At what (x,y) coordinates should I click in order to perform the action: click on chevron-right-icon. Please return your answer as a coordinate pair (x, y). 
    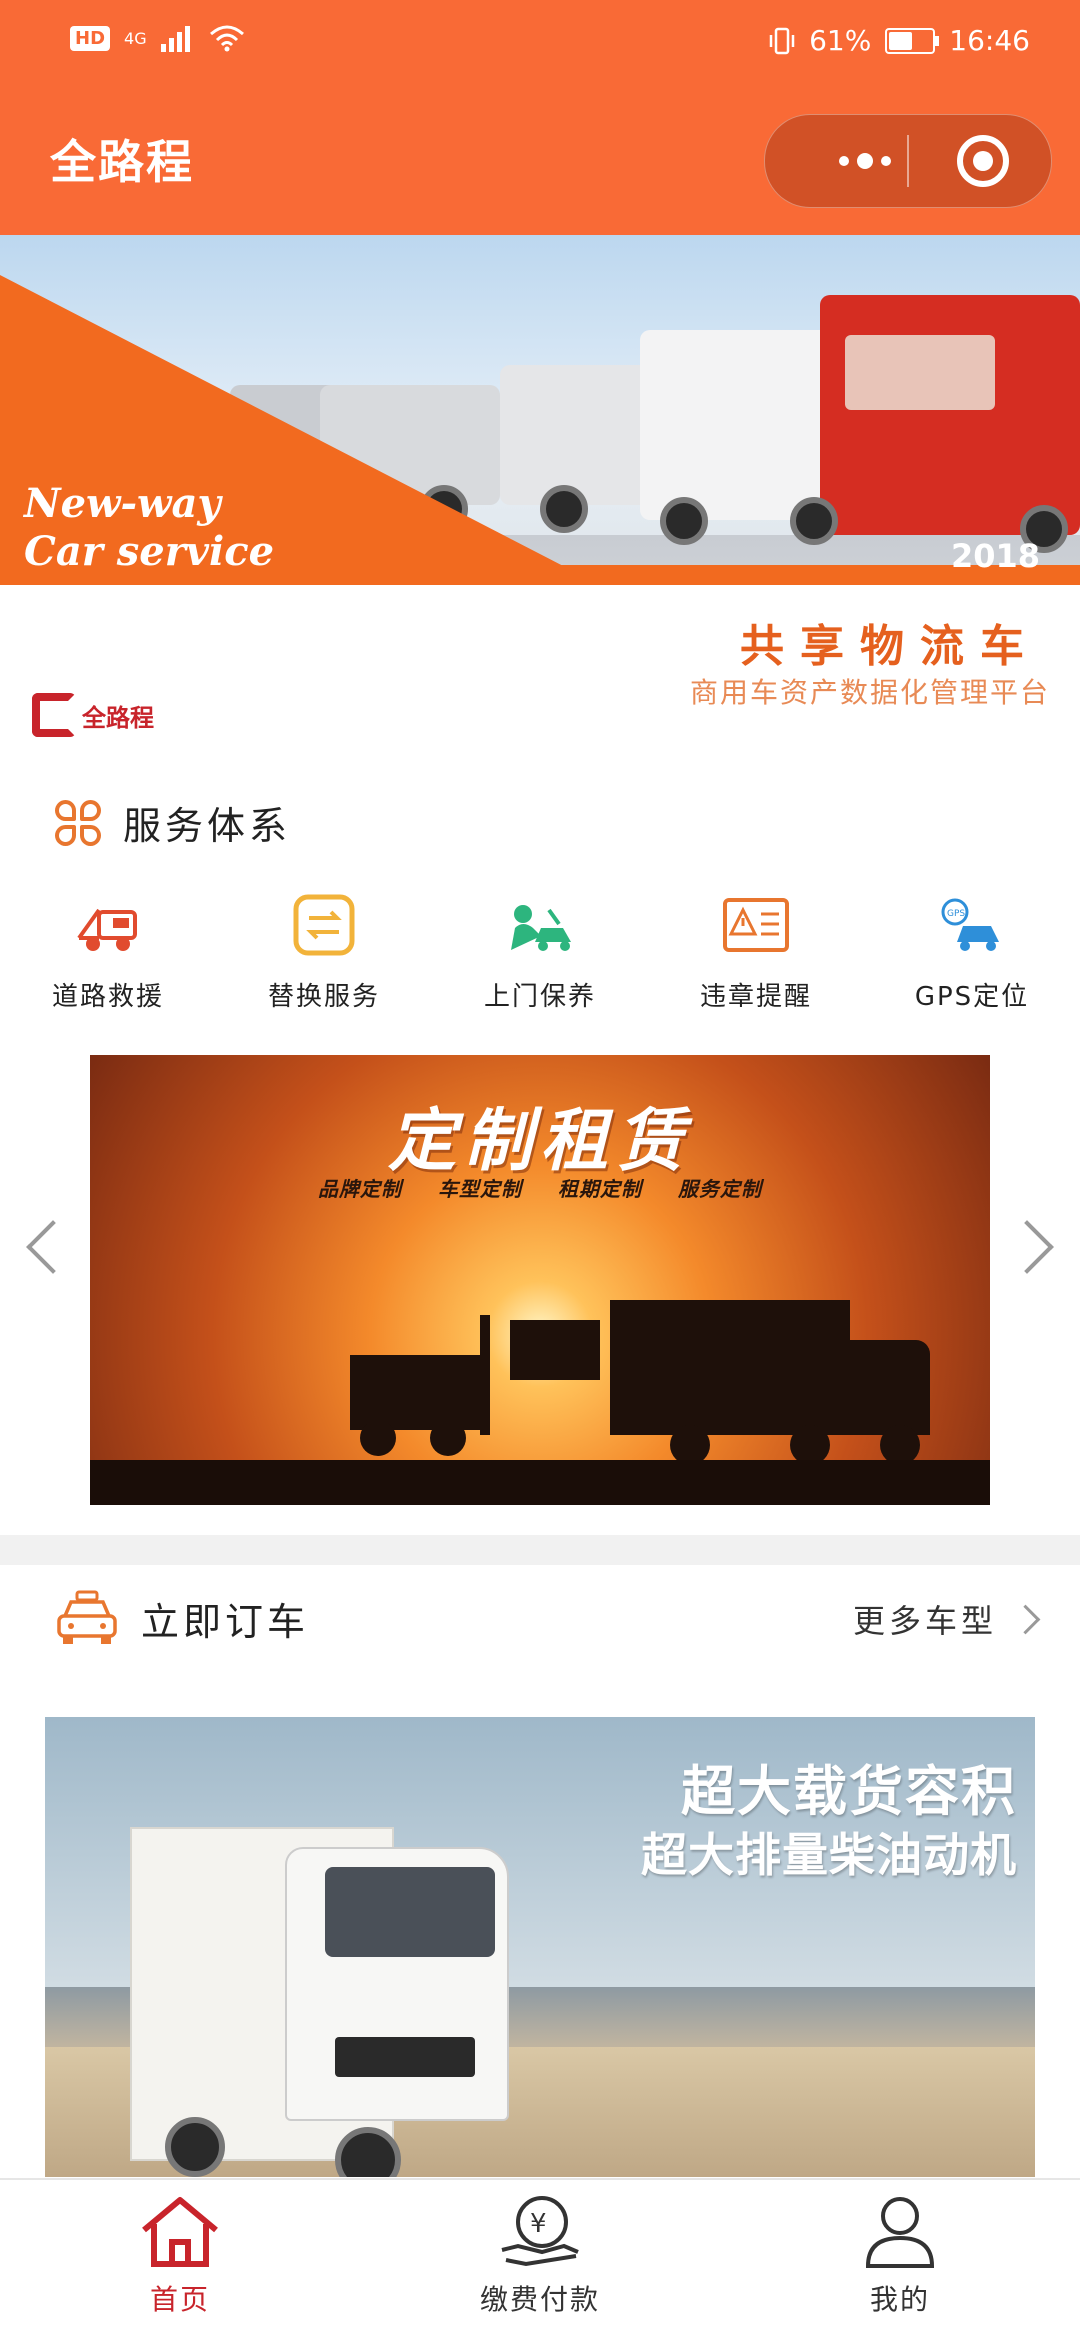
    Looking at the image, I should click on (1025, 1619).